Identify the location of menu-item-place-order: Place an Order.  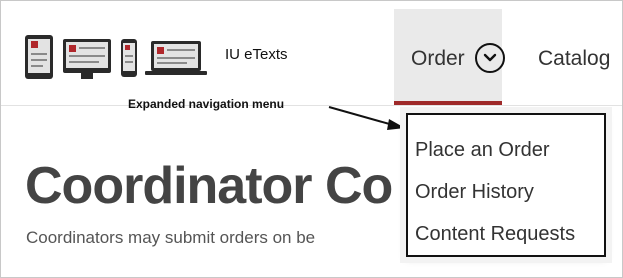
(482, 150).